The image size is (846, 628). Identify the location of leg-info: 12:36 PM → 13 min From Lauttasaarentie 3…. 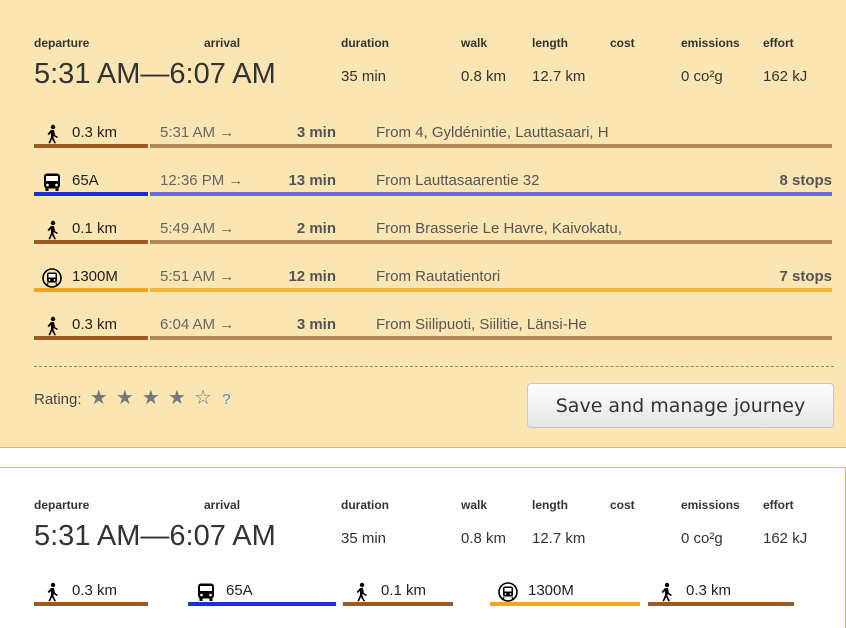
(491, 181).